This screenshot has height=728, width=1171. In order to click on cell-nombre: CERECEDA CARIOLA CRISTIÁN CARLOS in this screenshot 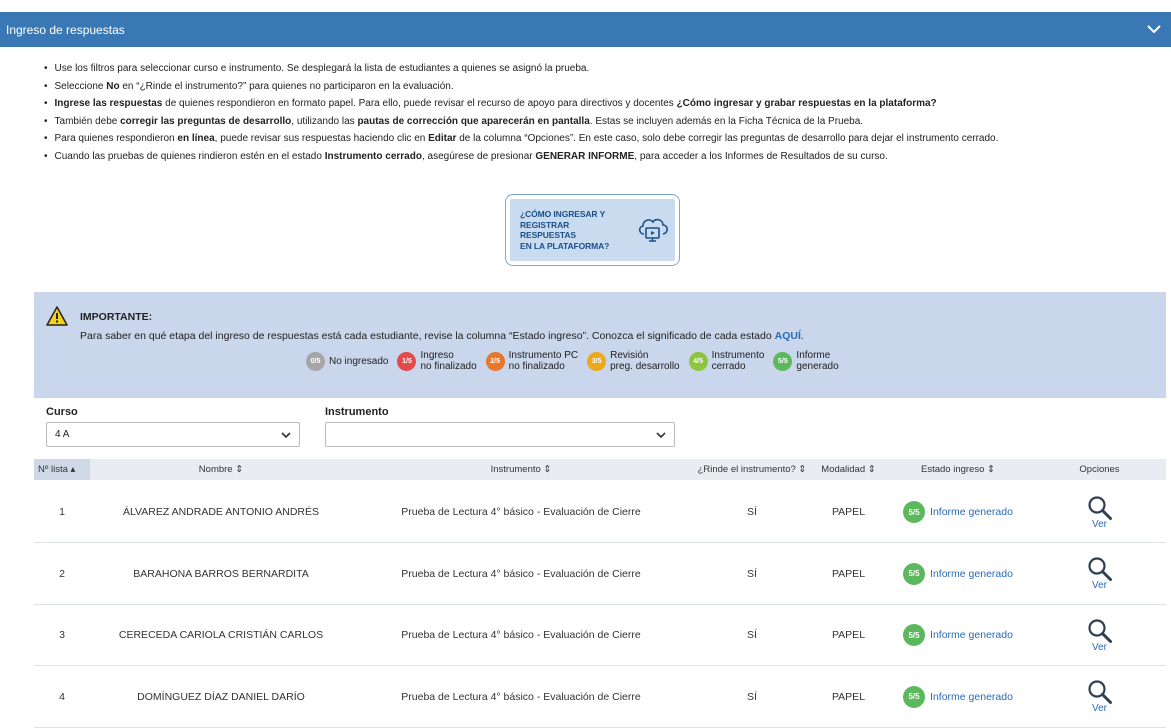, I will do `click(221, 635)`.